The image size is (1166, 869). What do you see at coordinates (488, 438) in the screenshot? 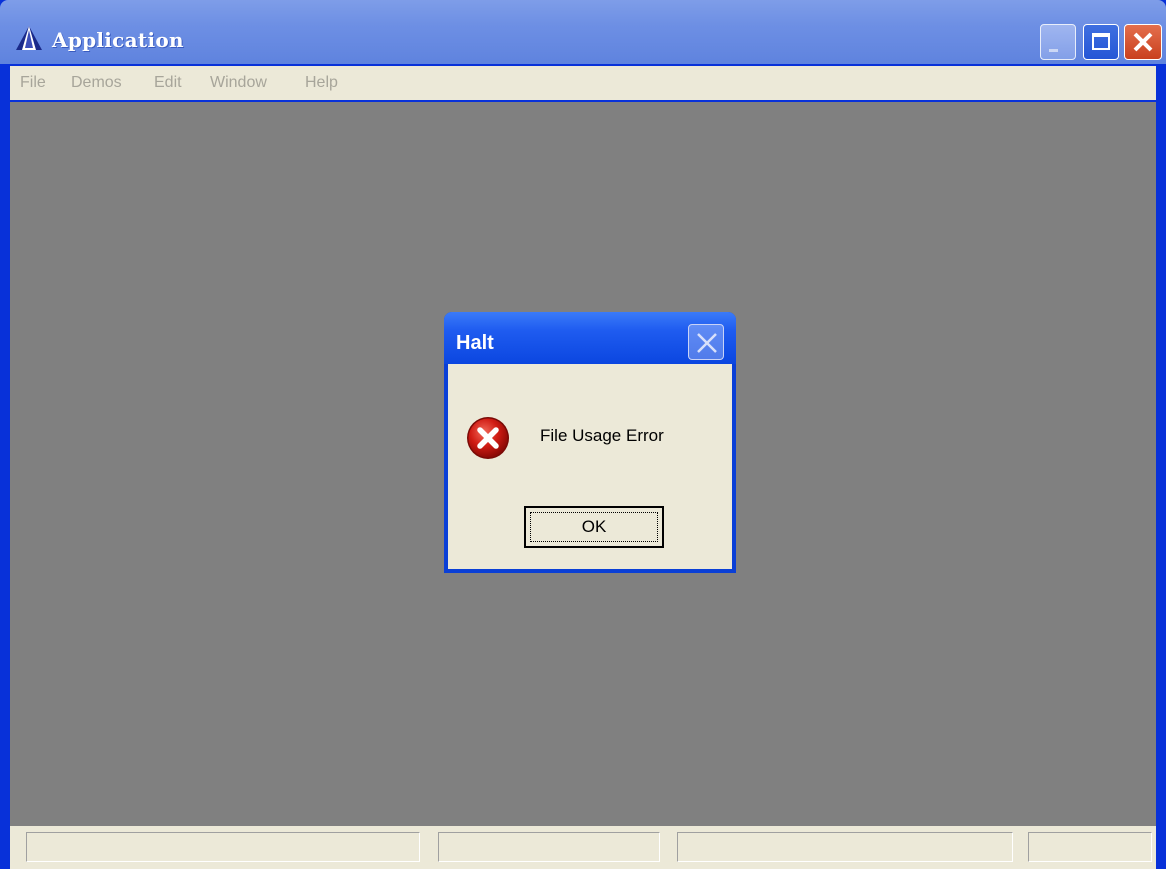
I see `error-icon` at bounding box center [488, 438].